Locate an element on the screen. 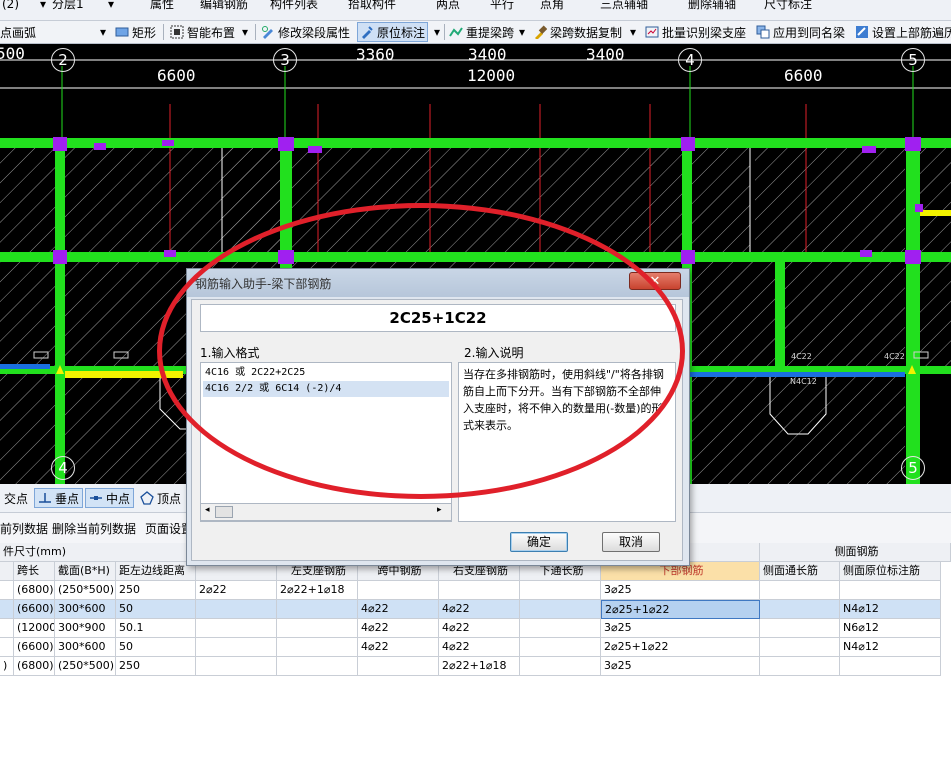 Image resolution: width=951 pixels, height=773 pixels. paste-column-data-button: 前列数据 is located at coordinates (24, 528).